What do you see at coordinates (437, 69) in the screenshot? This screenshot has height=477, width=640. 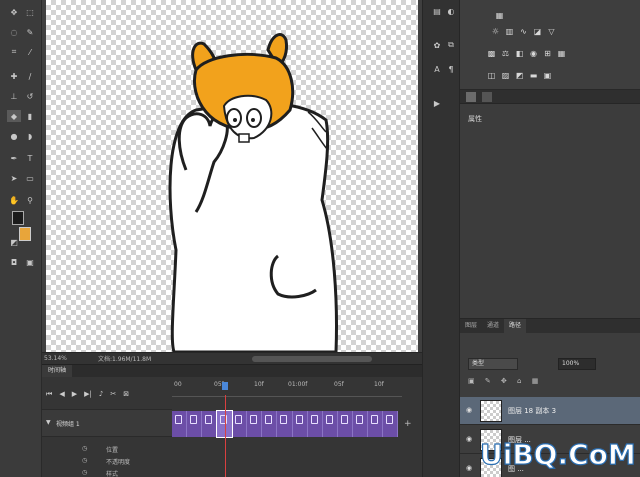 I see `character-panel-icon: A` at bounding box center [437, 69].